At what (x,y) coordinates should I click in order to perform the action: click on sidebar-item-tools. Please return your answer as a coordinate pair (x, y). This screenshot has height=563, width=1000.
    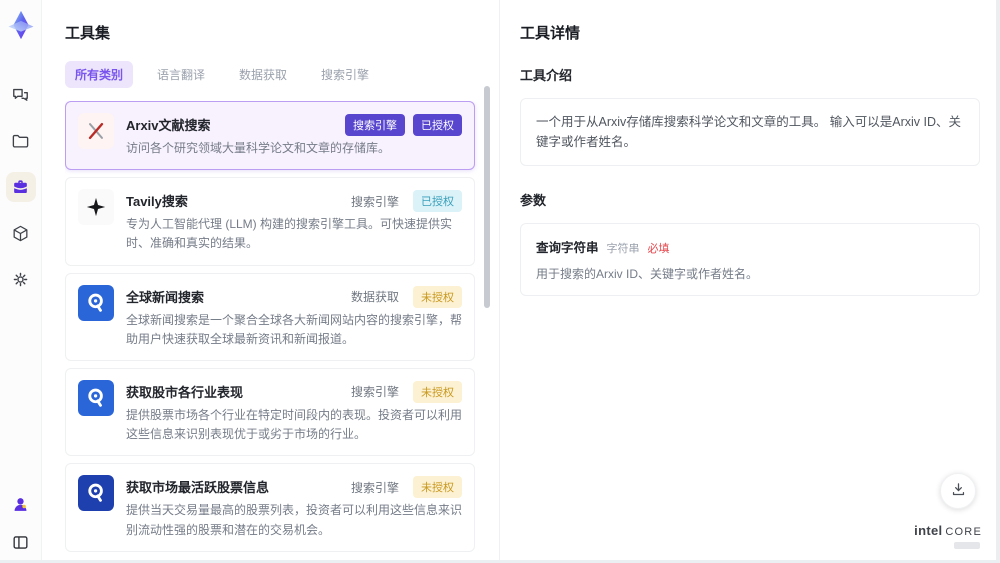
    Looking at the image, I should click on (20, 187).